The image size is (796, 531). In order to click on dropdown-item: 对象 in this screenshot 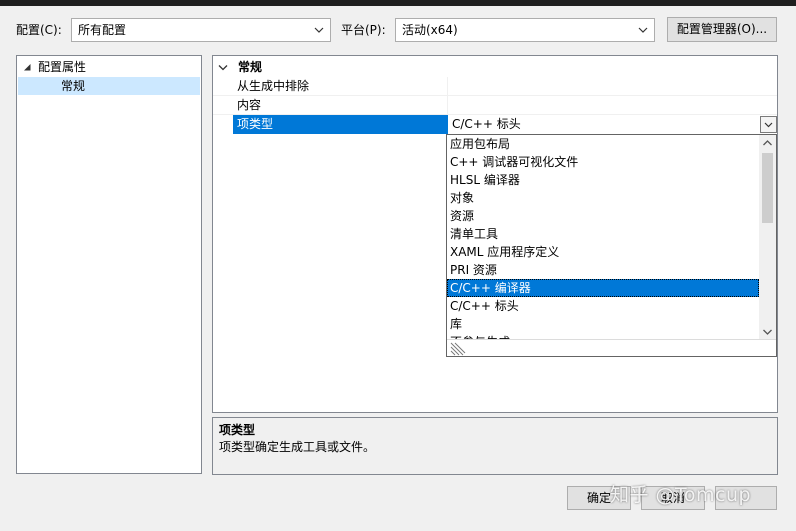, I will do `click(603, 198)`.